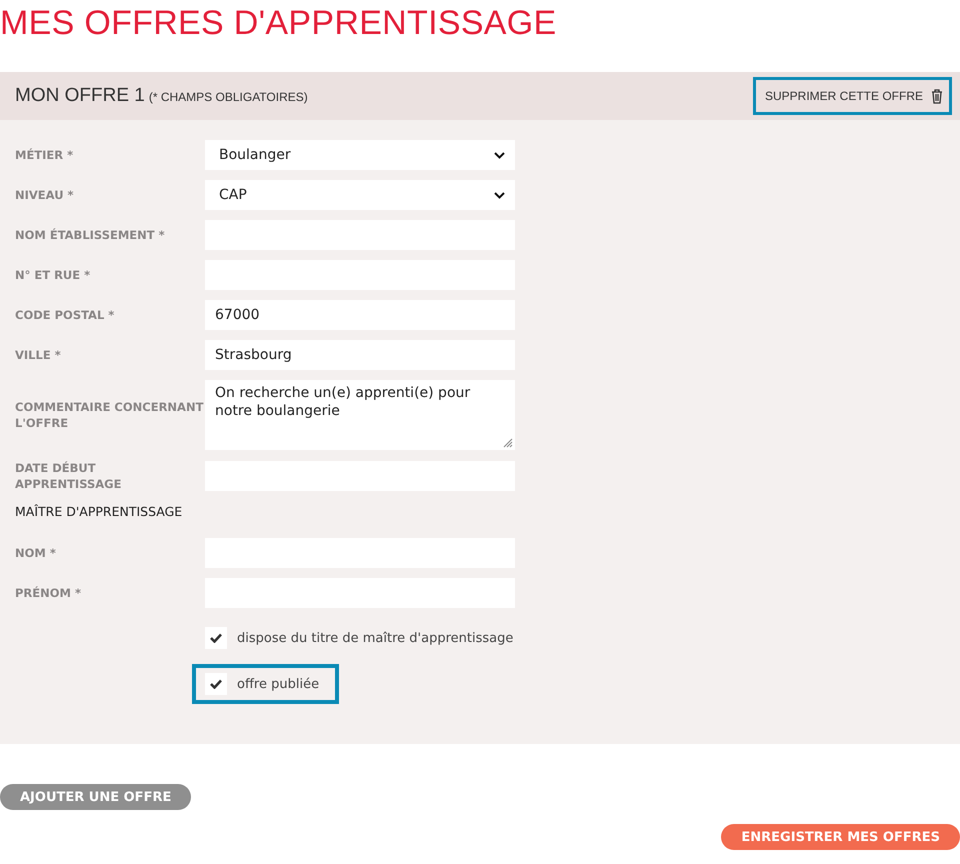  What do you see at coordinates (109, 415) in the screenshot?
I see `field-label: COMMENTAIRE CONCERNANT L'OFFRE` at bounding box center [109, 415].